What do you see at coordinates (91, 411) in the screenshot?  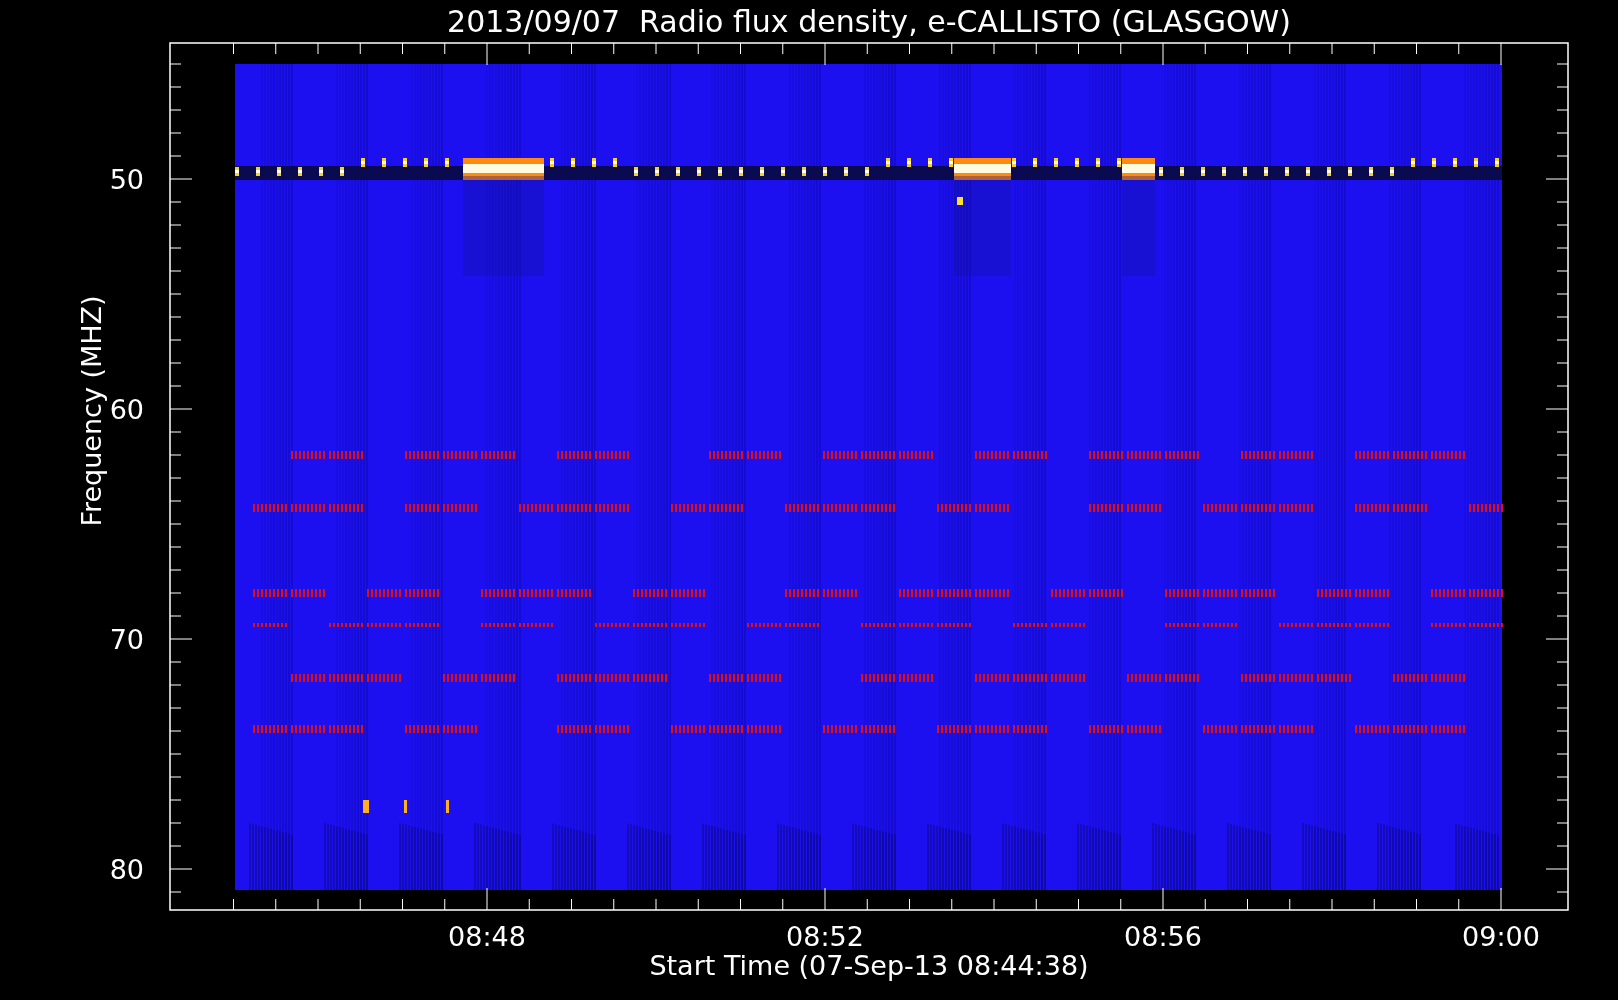 I see `y-axis-label: Frequency (MHZ)` at bounding box center [91, 411].